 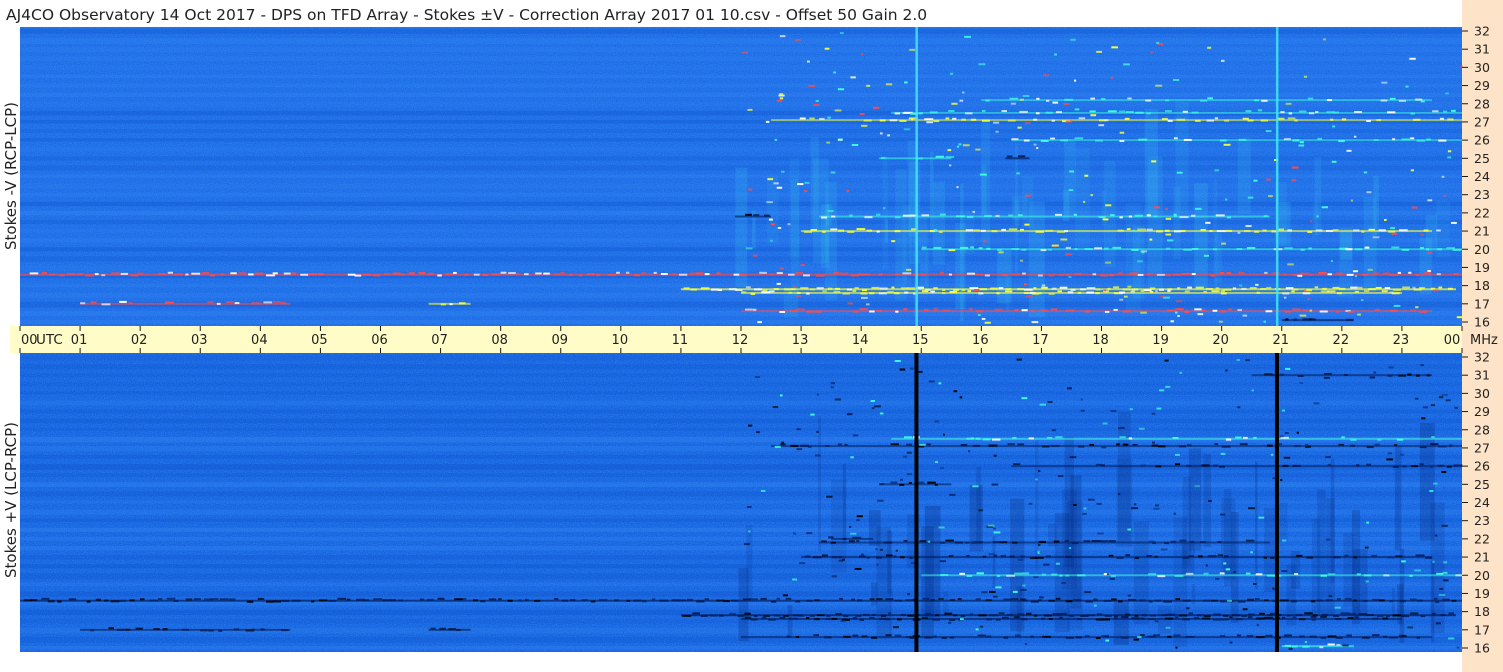 I want to click on utc-tick-label: 02, so click(x=139, y=340).